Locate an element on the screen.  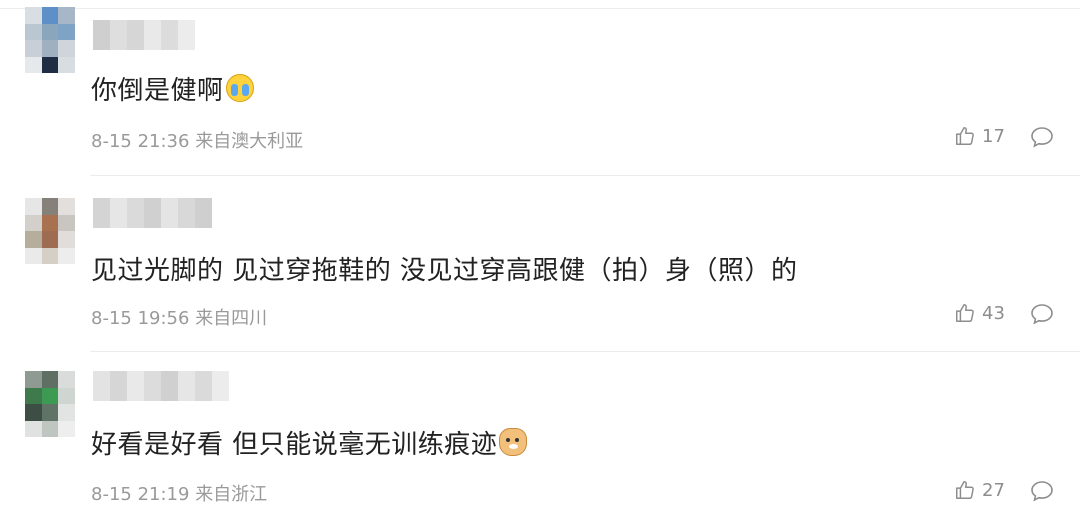
like-count: 43 is located at coordinates (993, 313).